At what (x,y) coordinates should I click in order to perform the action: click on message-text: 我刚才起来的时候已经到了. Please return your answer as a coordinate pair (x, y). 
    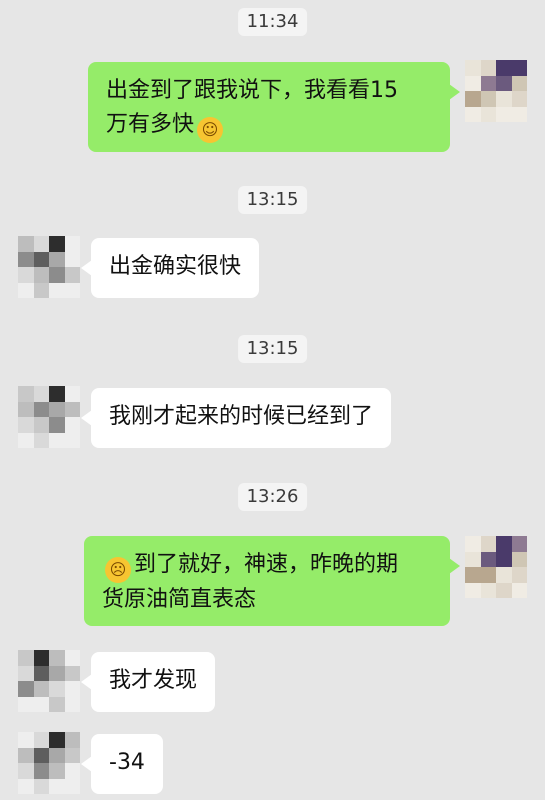
    Looking at the image, I should click on (241, 416).